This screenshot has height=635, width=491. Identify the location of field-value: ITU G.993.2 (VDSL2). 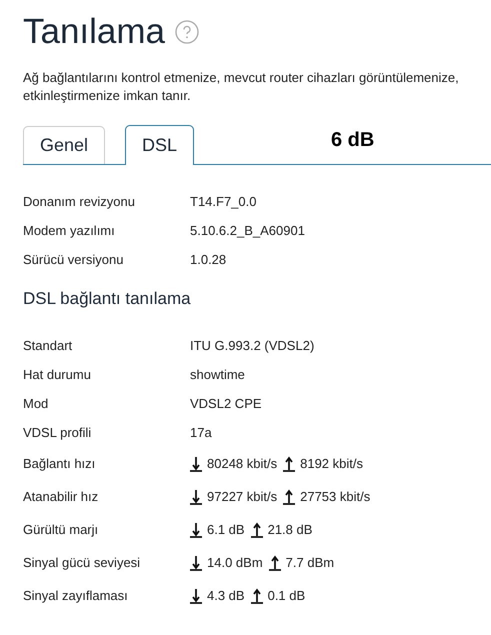
(252, 346).